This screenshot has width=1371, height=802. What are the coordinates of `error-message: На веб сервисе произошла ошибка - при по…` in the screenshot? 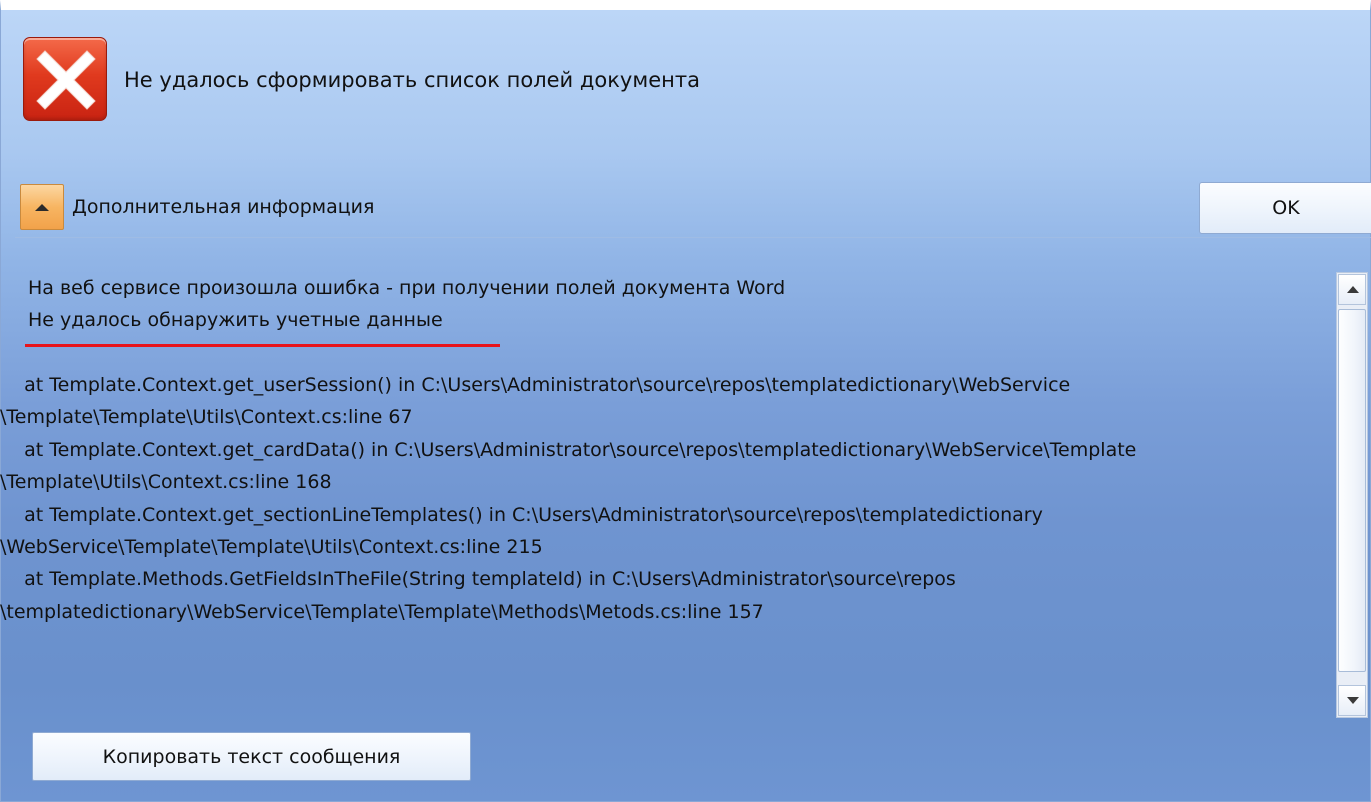 It's located at (407, 288).